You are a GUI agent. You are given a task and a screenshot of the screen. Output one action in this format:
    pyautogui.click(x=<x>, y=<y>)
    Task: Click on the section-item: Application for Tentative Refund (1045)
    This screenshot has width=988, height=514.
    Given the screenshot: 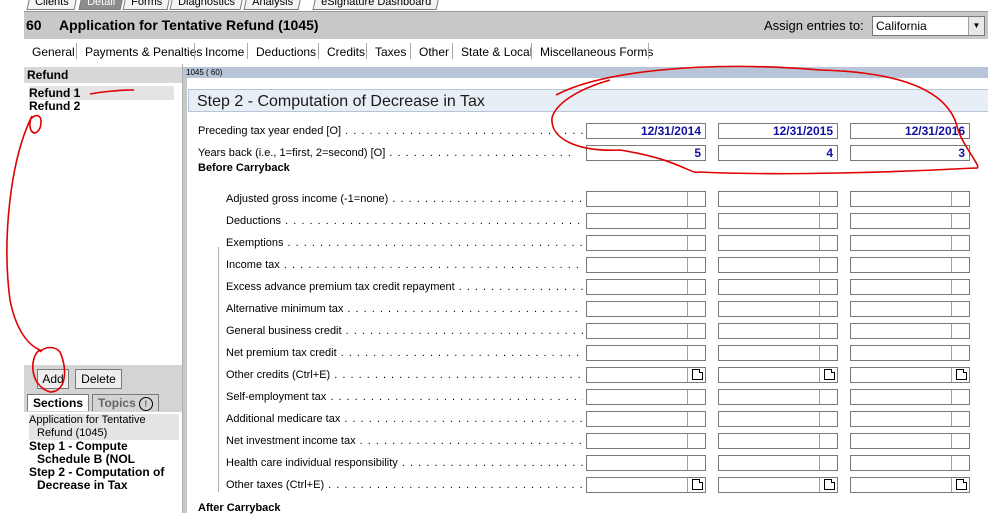 What is the action you would take?
    pyautogui.click(x=104, y=427)
    